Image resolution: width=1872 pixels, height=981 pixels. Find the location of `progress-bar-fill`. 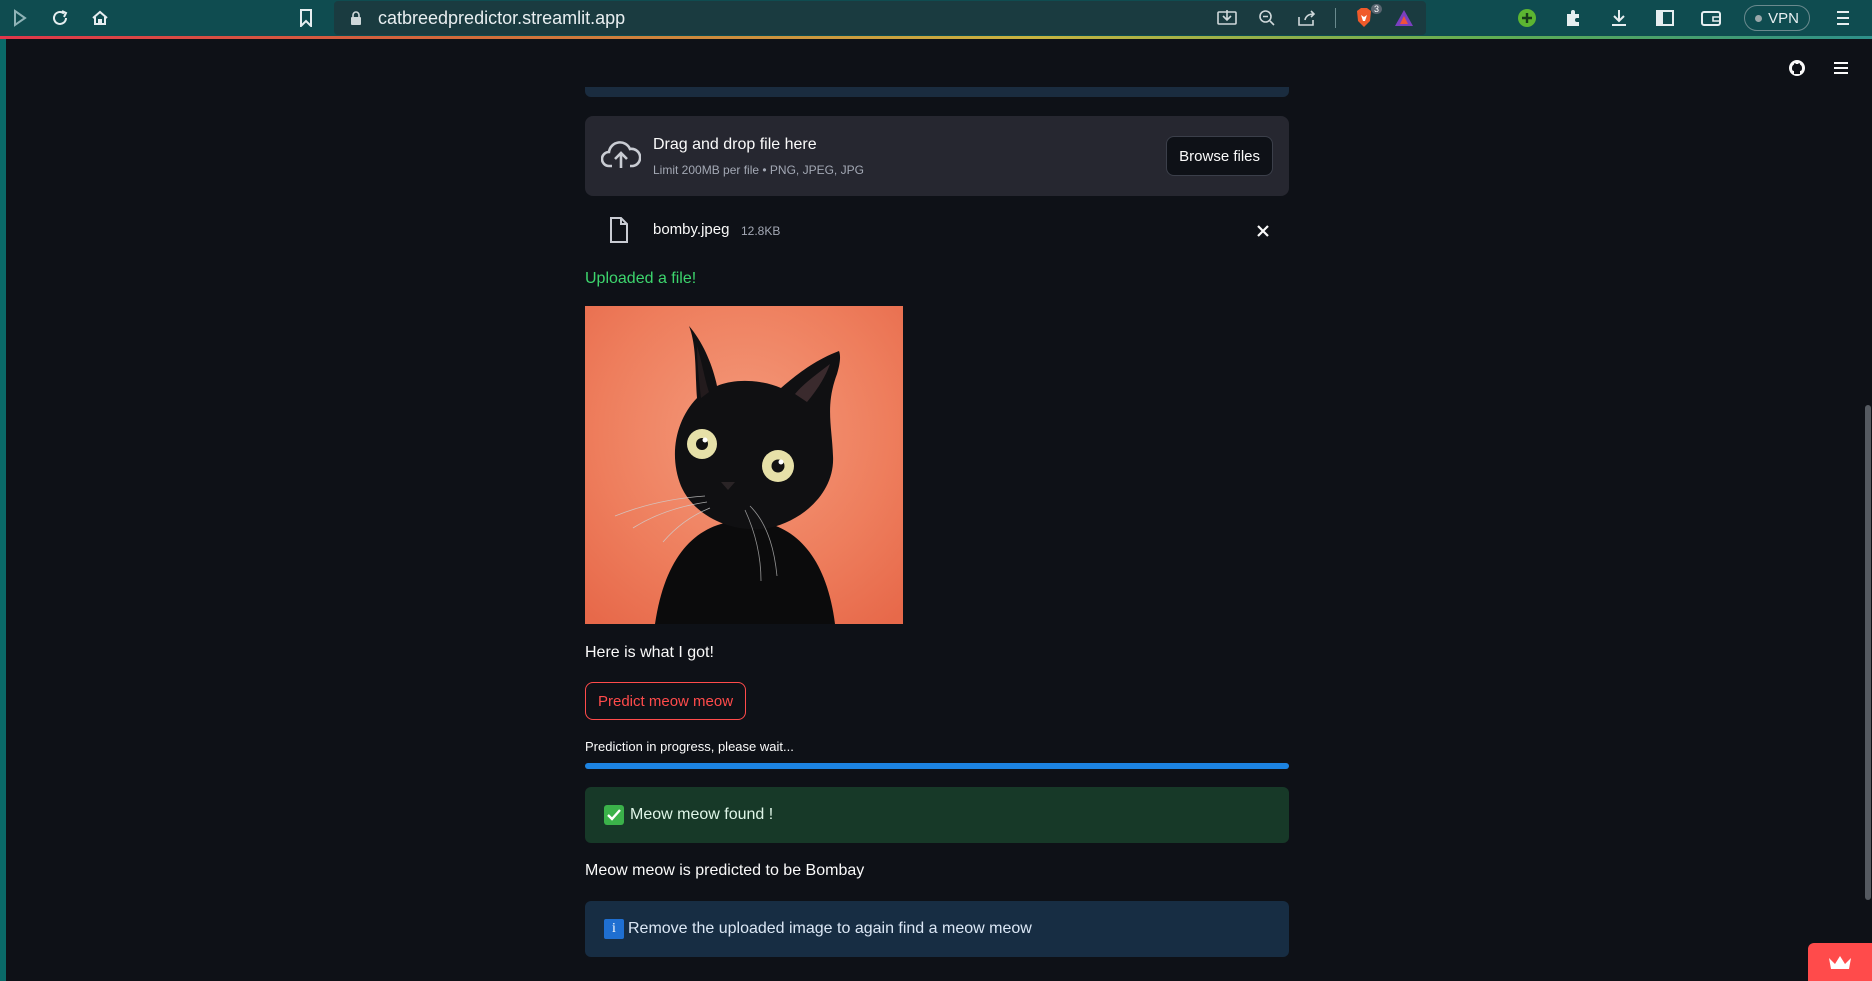

progress-bar-fill is located at coordinates (937, 766).